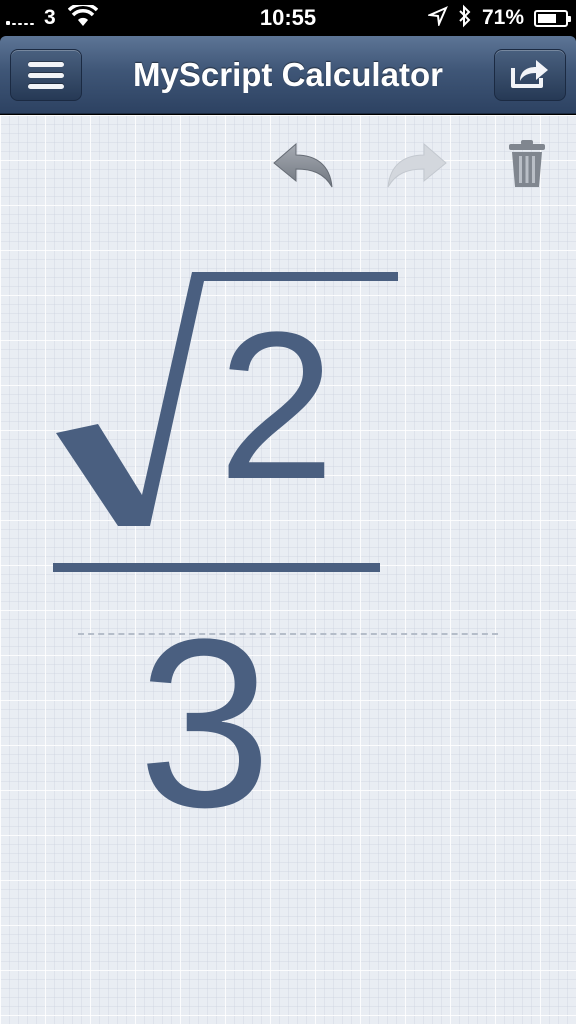 This screenshot has height=1024, width=576. I want to click on fraction-bar, so click(216, 567).